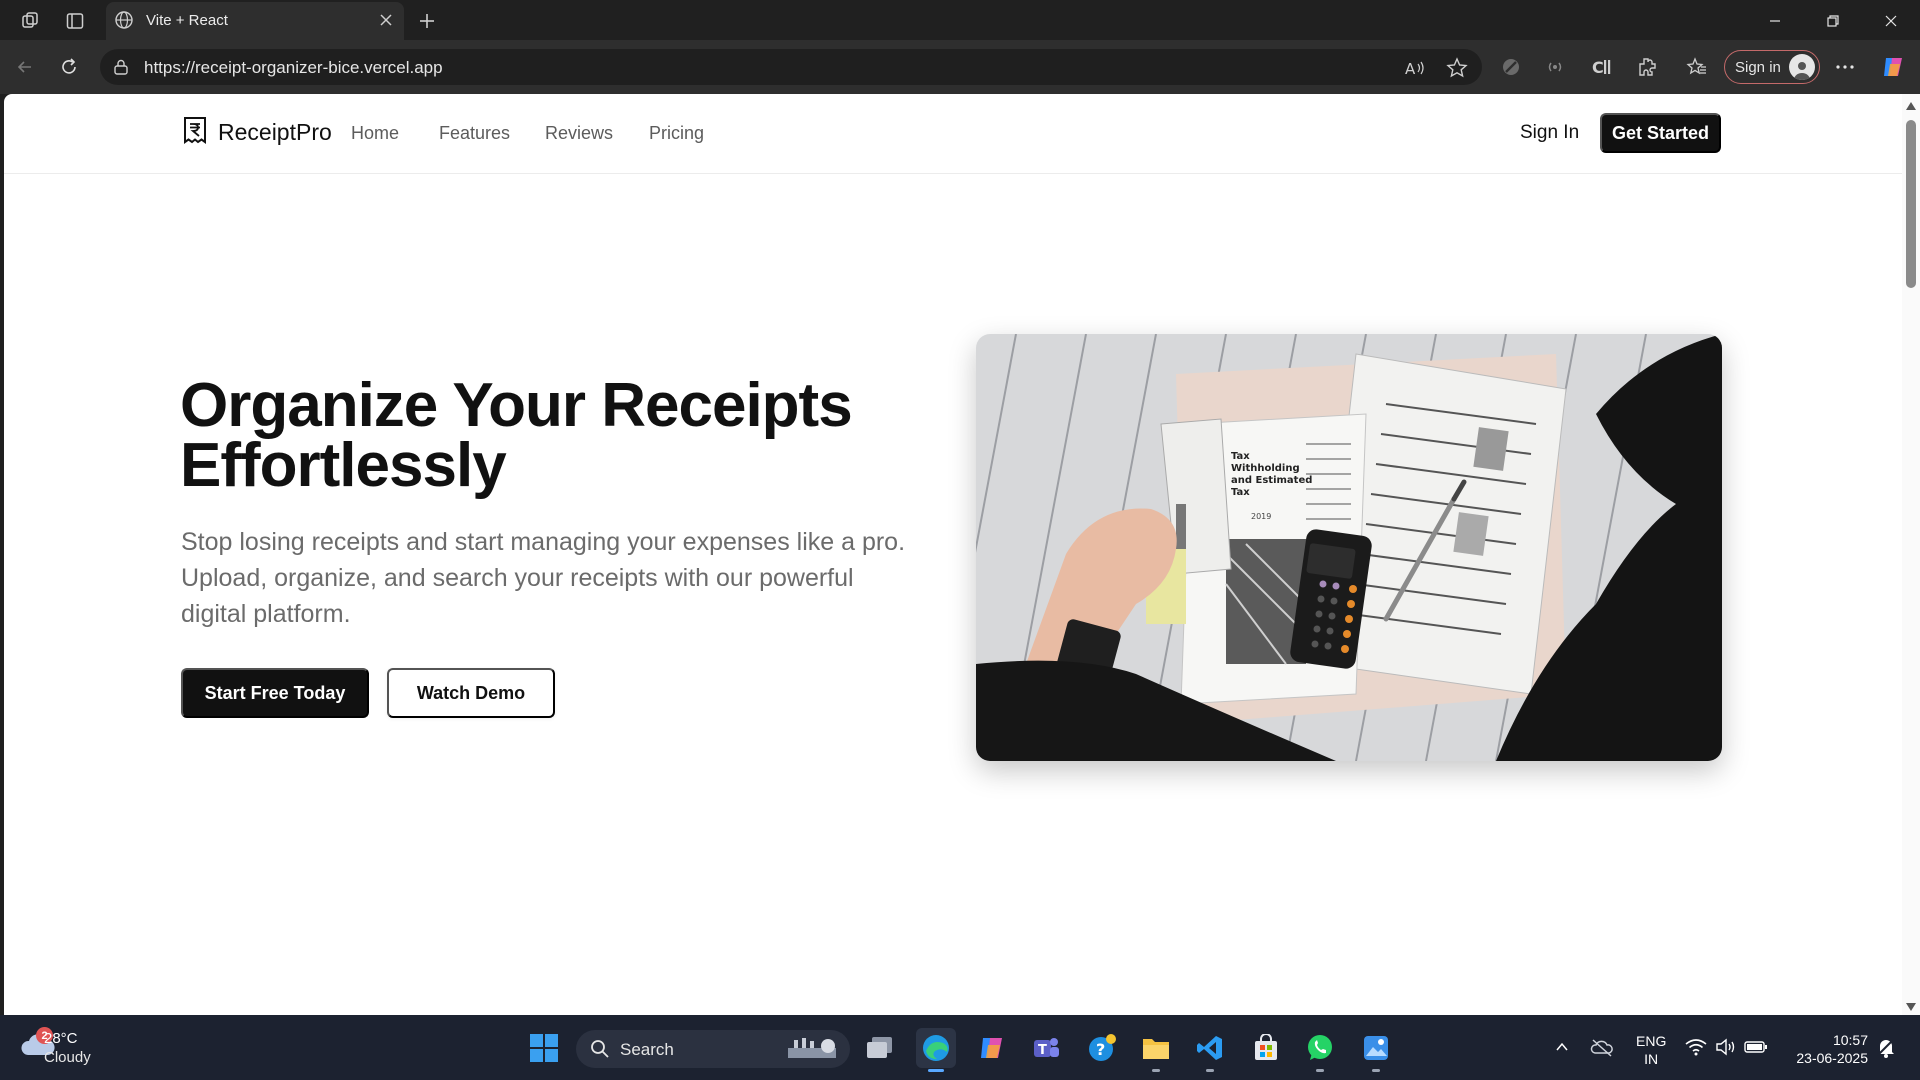  I want to click on svg-text: T, so click(1042, 1050).